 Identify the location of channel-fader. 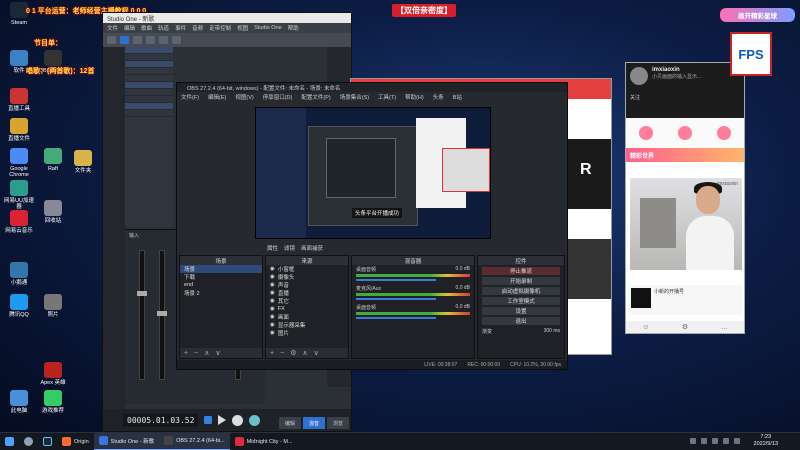
(142, 315).